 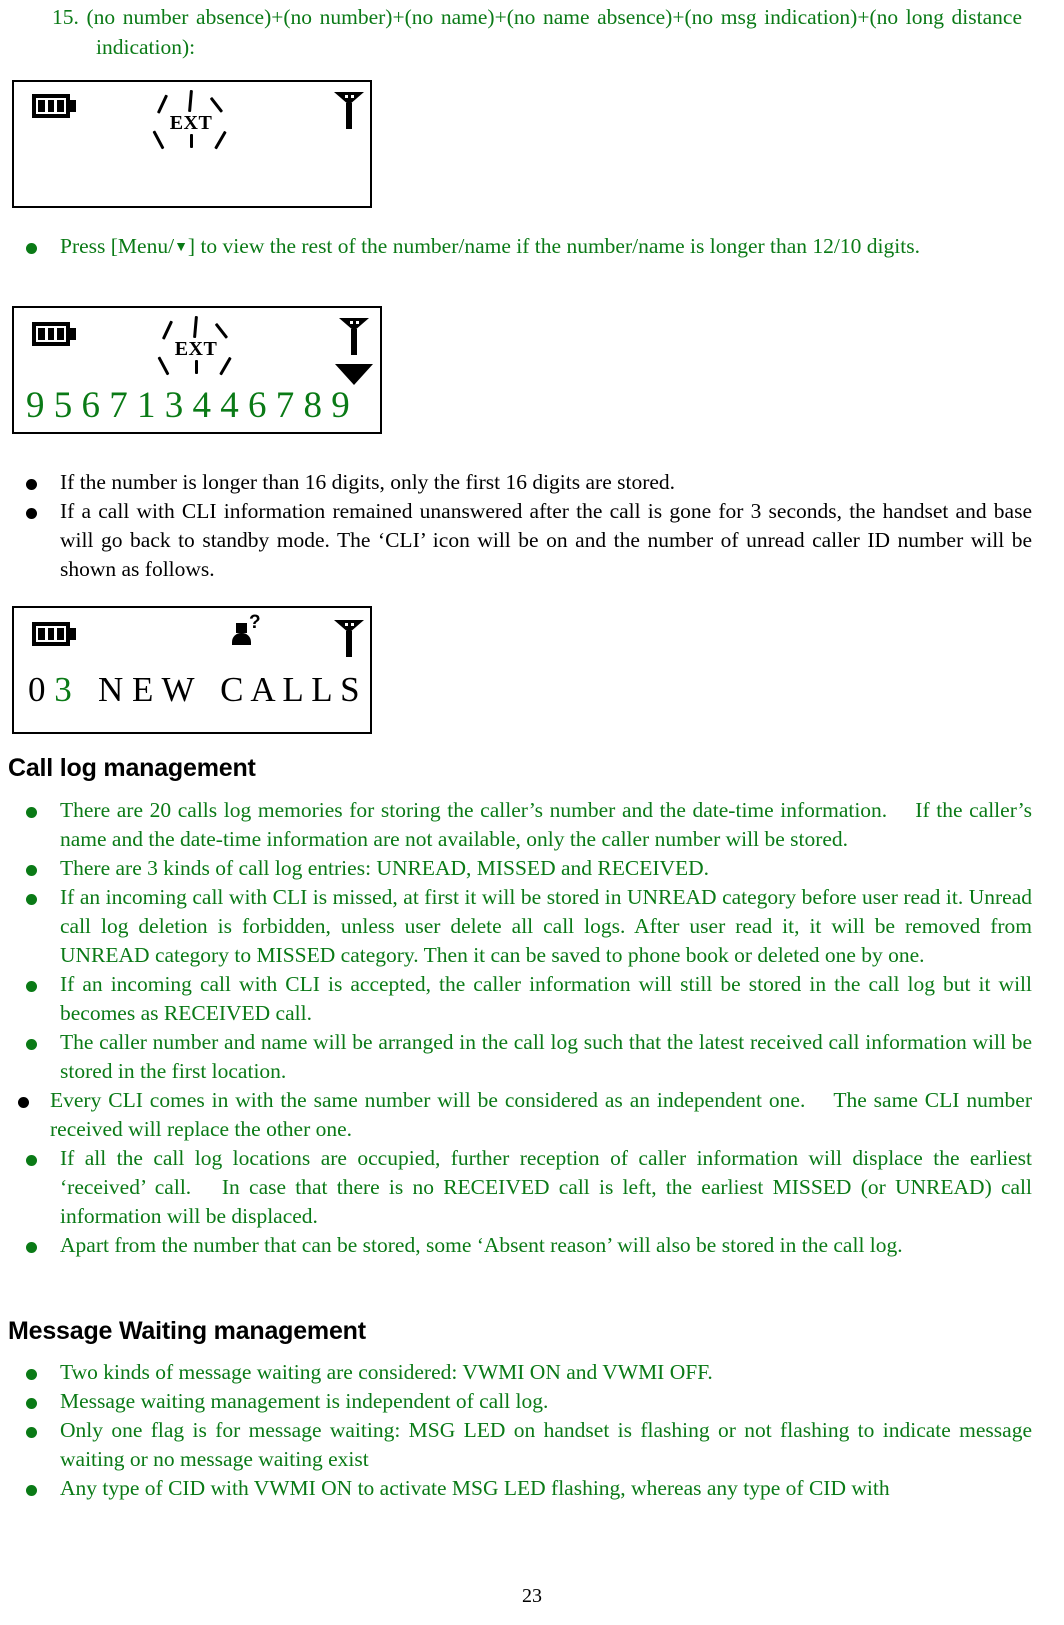 What do you see at coordinates (132, 768) in the screenshot?
I see `page-heading-call-log: Call log management` at bounding box center [132, 768].